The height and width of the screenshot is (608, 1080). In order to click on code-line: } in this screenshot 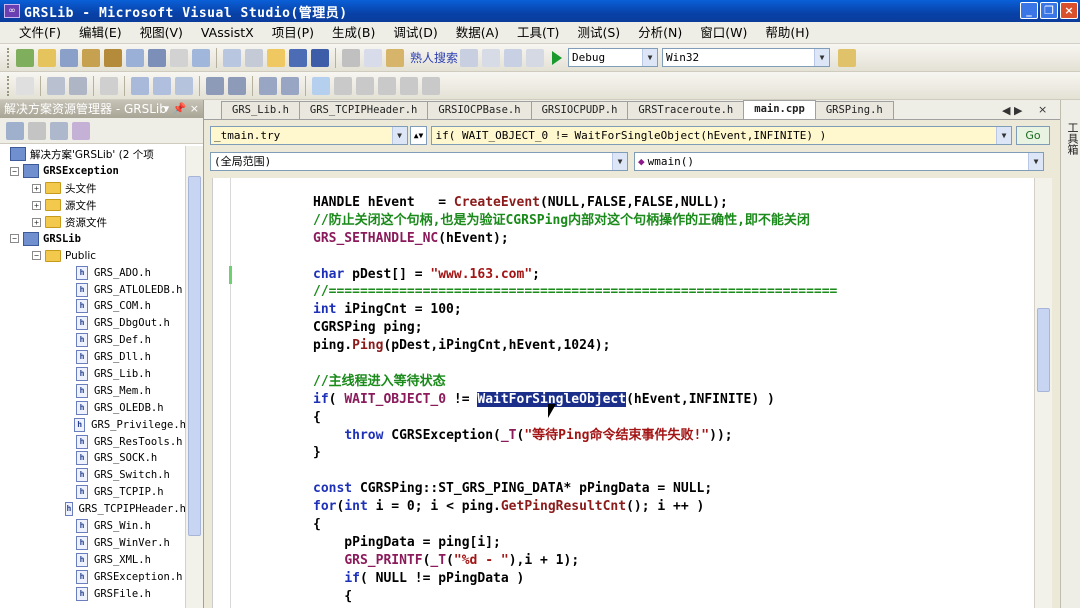, I will do `click(575, 453)`.